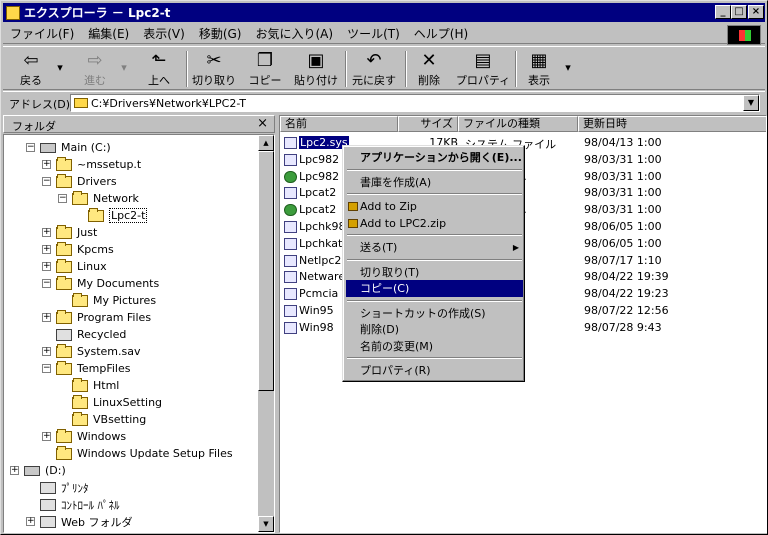 This screenshot has height=535, width=768. Describe the element at coordinates (739, 12) in the screenshot. I see `maximize-button: □` at that location.